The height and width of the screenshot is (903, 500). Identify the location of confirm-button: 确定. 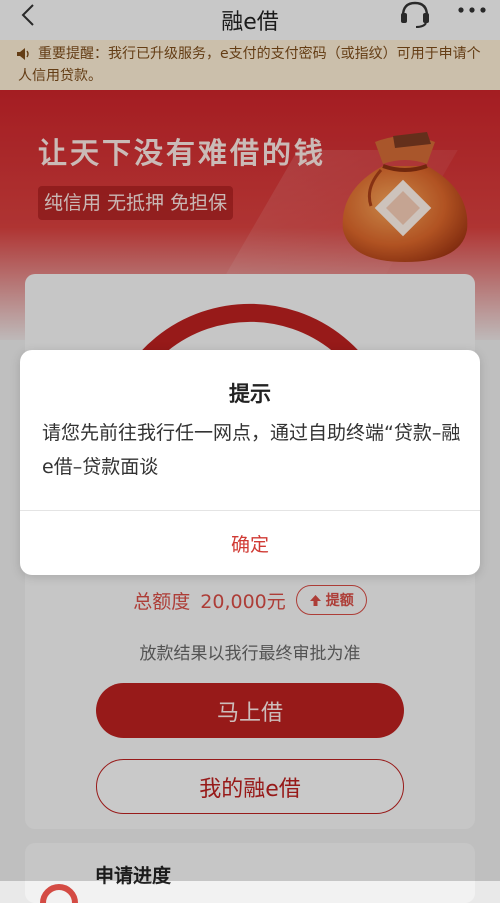
(250, 543).